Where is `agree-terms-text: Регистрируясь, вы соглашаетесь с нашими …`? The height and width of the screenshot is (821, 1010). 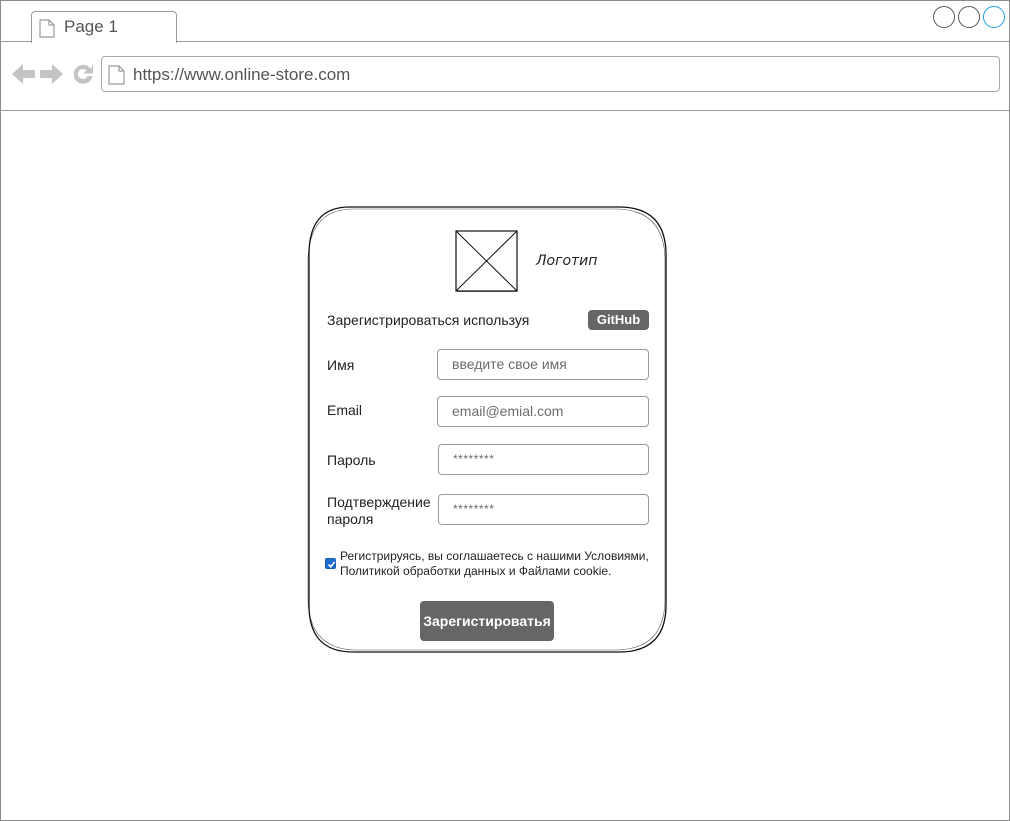
agree-terms-text: Регистрируясь, вы соглашаетесь с нашими … is located at coordinates (494, 563).